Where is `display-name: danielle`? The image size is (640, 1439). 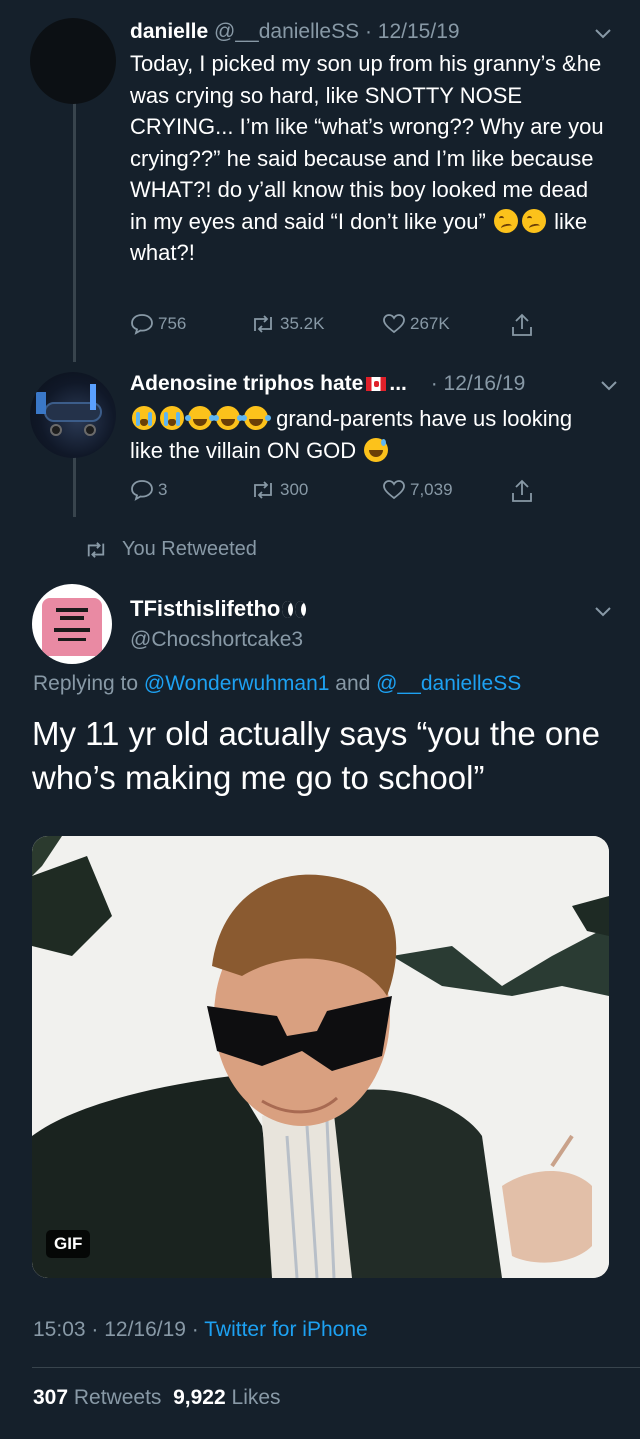
display-name: danielle is located at coordinates (169, 31).